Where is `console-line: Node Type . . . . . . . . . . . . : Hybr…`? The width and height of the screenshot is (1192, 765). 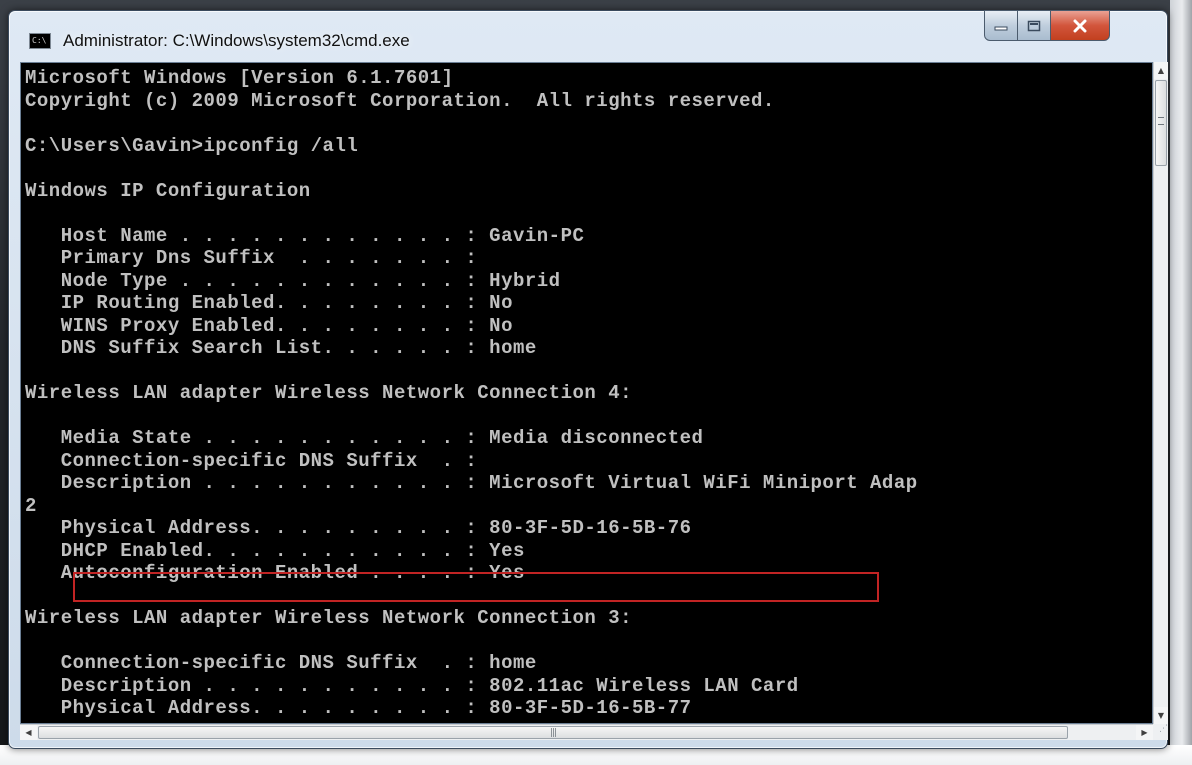 console-line: Node Type . . . . . . . . . . . . : Hybr… is located at coordinates (293, 280).